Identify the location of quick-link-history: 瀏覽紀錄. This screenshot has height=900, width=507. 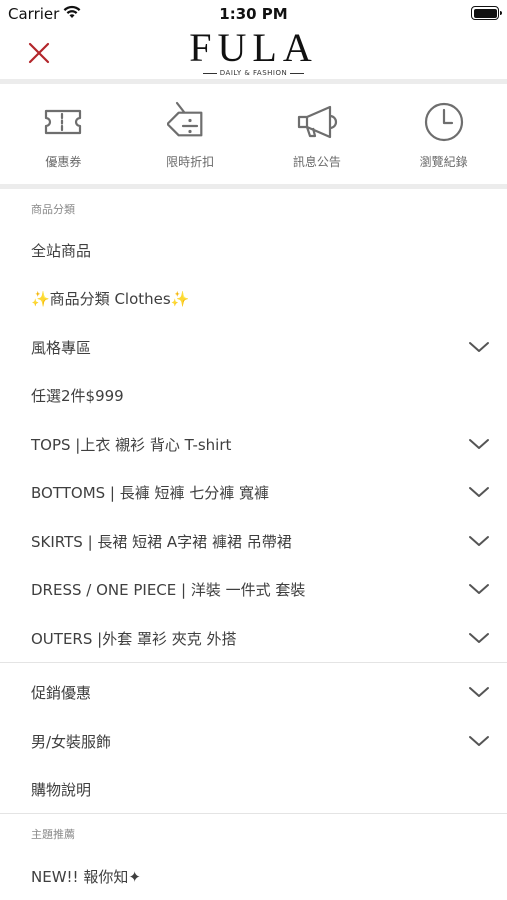
(443, 135).